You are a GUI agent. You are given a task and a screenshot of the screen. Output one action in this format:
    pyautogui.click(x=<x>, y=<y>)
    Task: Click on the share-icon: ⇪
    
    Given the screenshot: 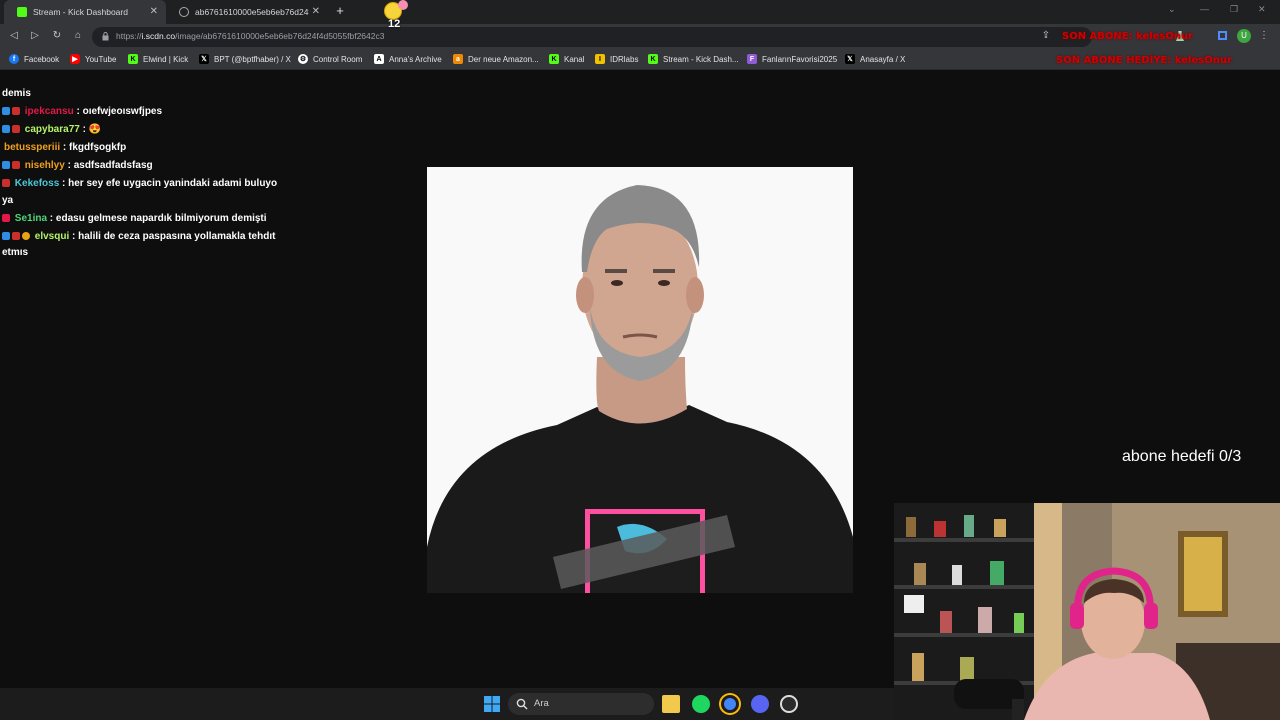 What is the action you would take?
    pyautogui.click(x=1046, y=35)
    